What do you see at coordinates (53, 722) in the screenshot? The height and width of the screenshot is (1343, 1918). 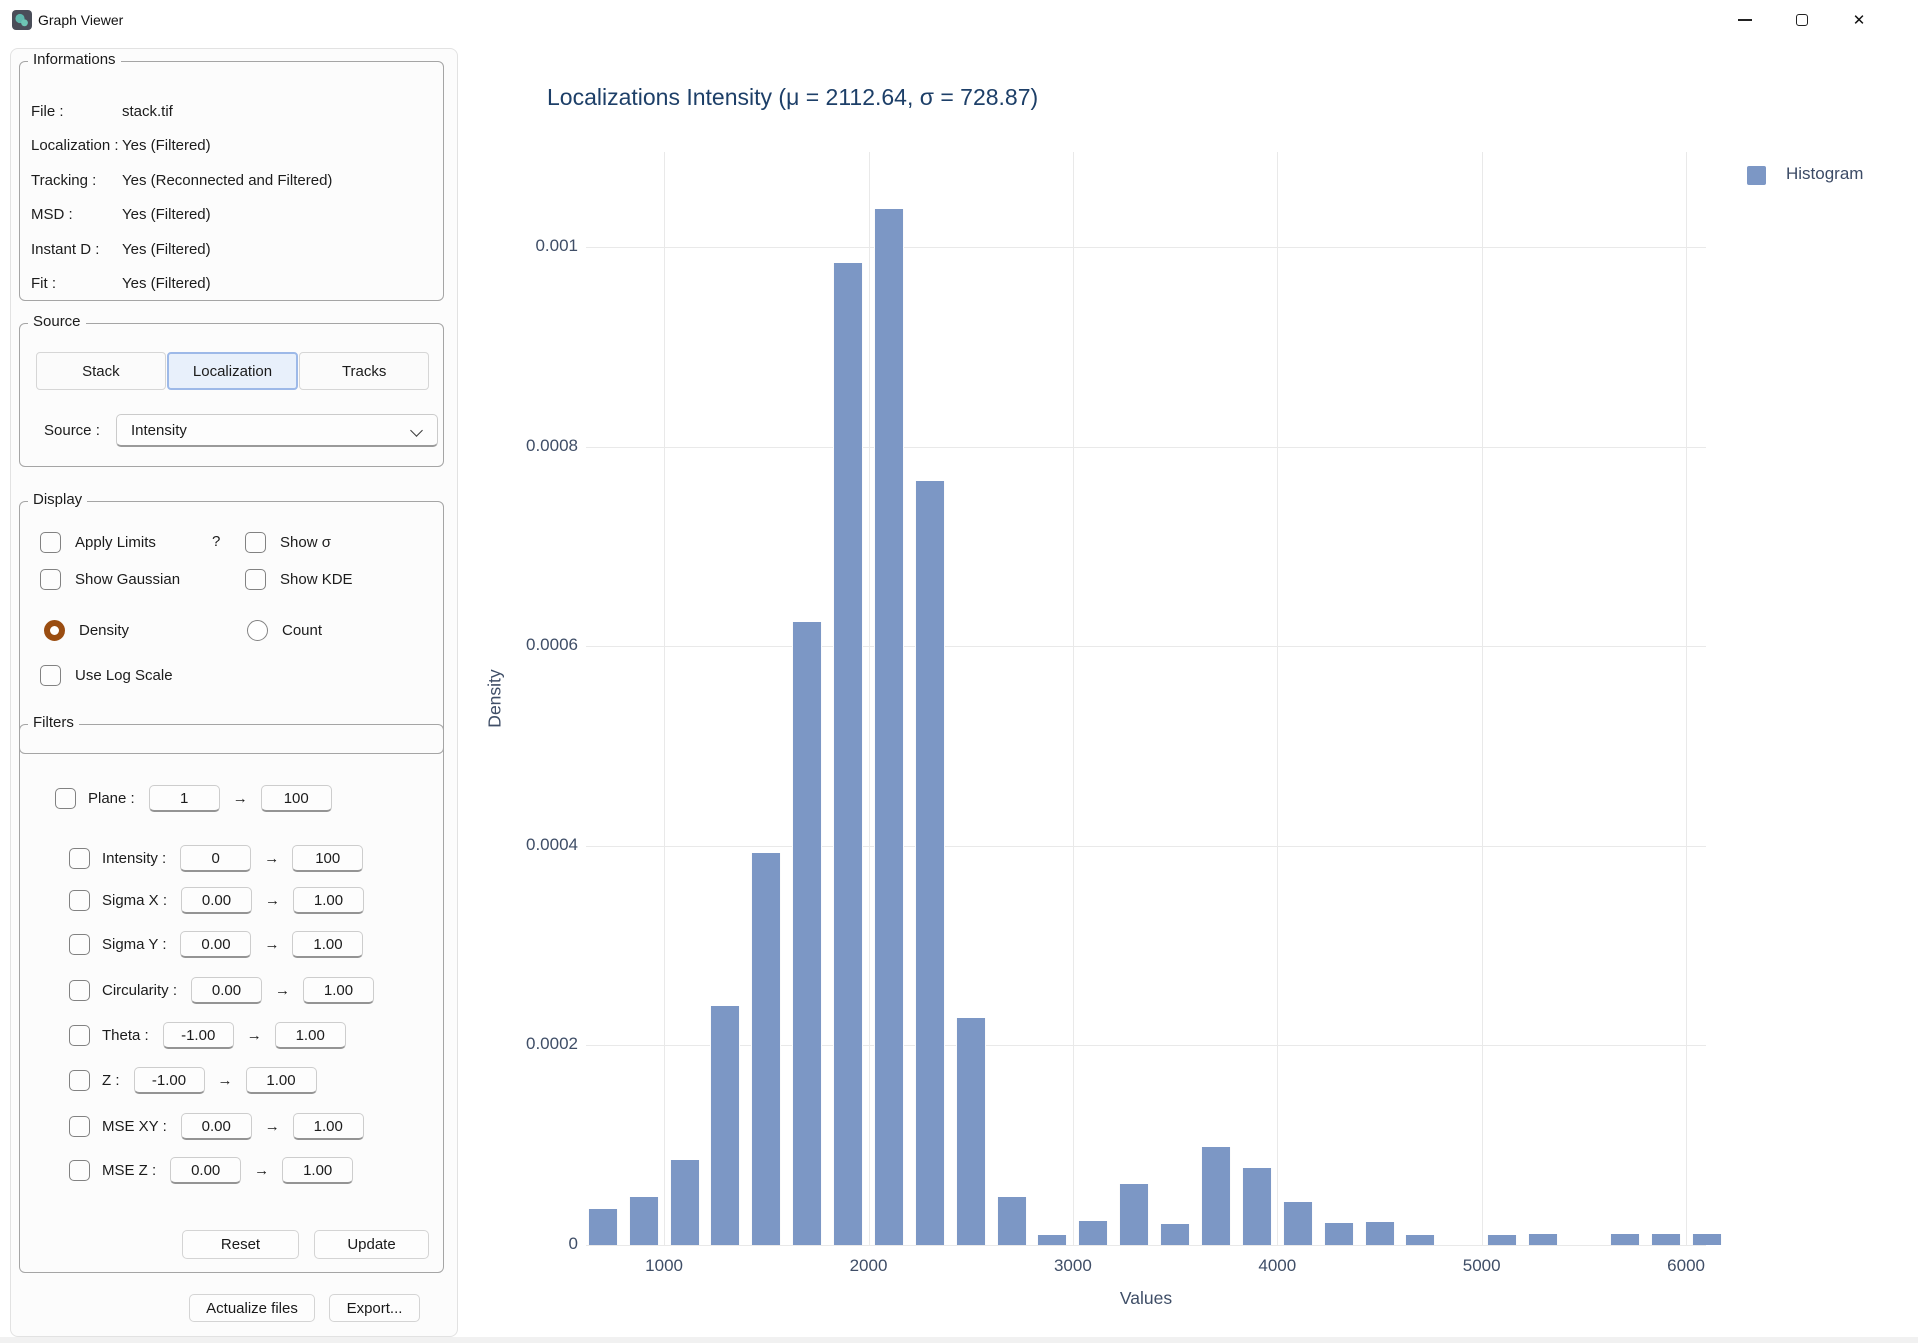 I see `filters-legend: Filters` at bounding box center [53, 722].